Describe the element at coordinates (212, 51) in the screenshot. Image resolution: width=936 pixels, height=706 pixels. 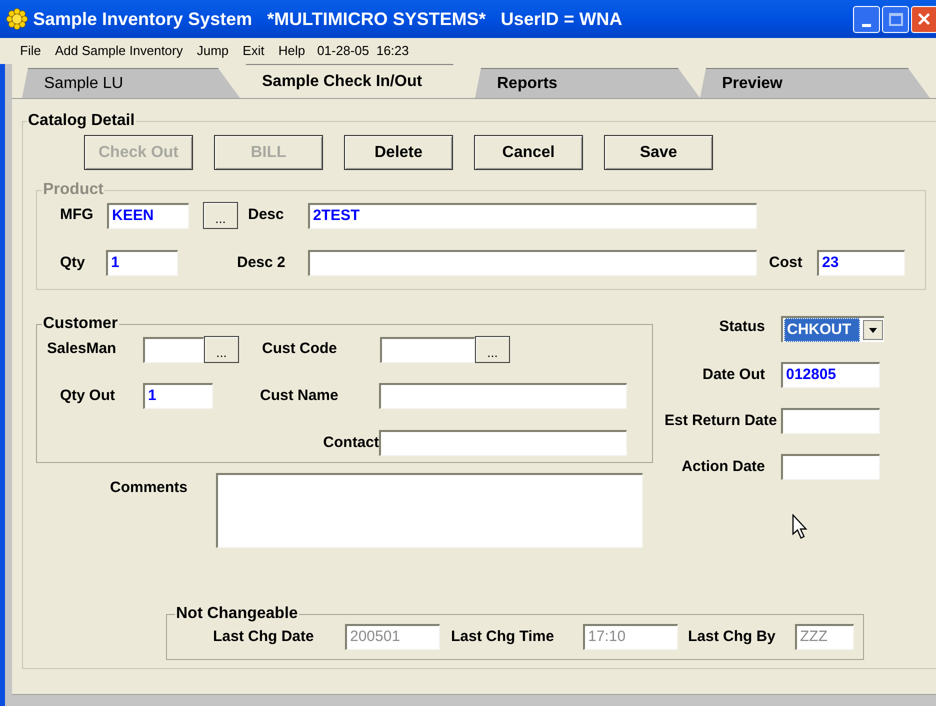
I see `menu-item: Jump` at that location.